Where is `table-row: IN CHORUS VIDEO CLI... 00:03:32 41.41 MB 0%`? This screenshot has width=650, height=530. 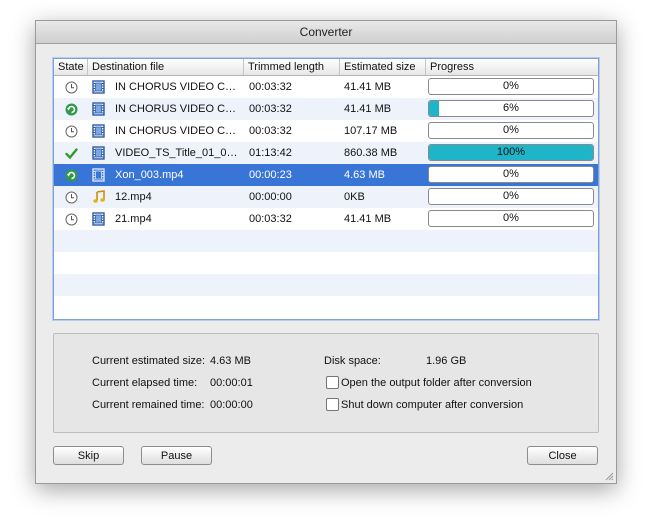 table-row: IN CHORUS VIDEO CLI... 00:03:32 41.41 MB 0% is located at coordinates (326, 87).